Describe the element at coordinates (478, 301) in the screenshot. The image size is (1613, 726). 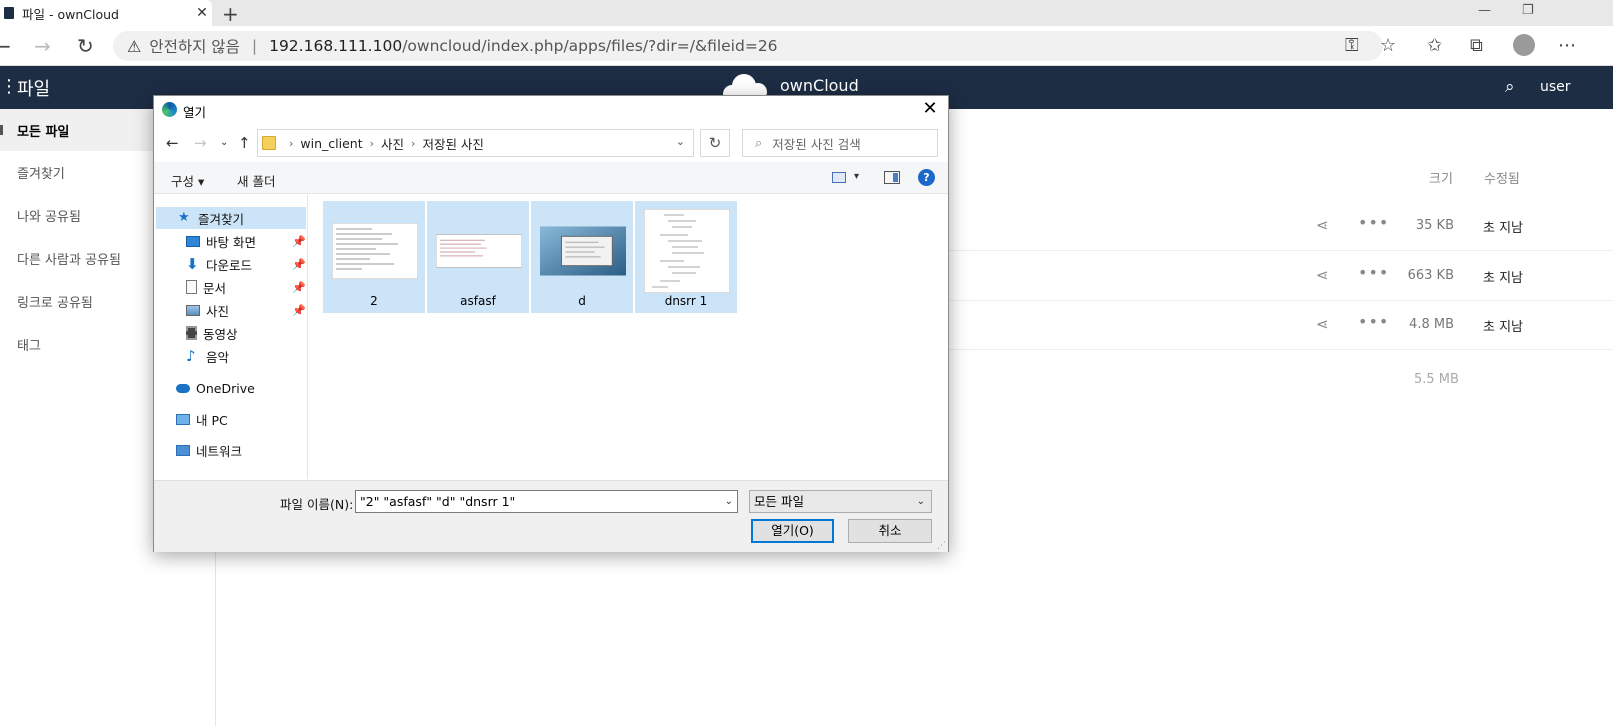
I see `file-name: asfasf` at that location.